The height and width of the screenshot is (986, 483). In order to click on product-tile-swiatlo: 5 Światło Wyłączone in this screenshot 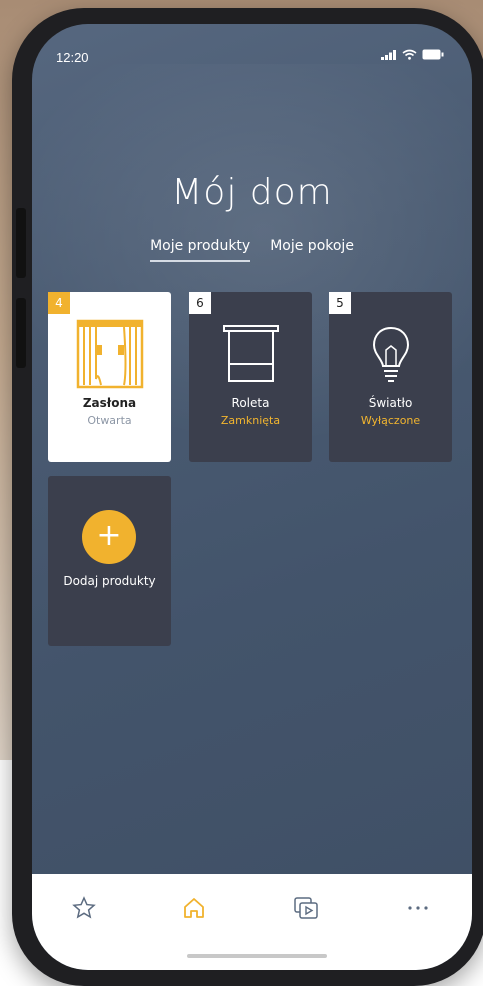, I will do `click(390, 377)`.